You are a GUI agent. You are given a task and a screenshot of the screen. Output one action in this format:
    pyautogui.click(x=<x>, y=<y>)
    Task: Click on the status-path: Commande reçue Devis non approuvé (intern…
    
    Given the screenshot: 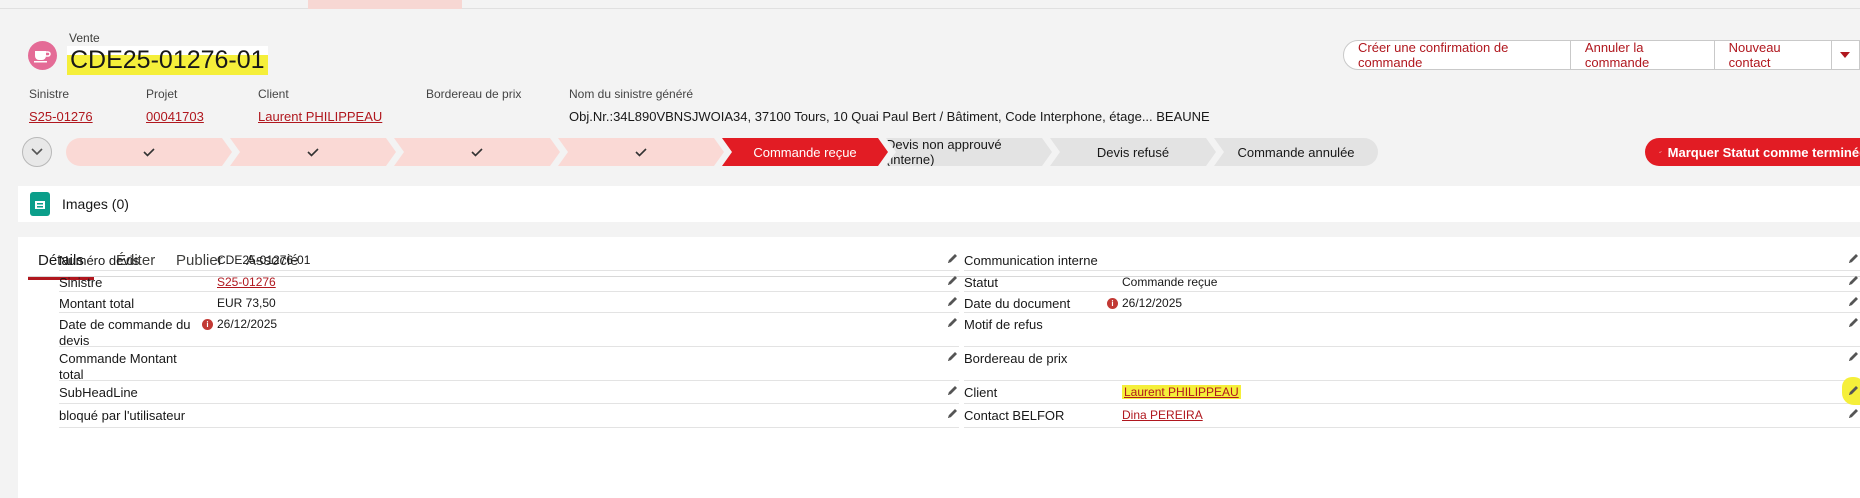 What is the action you would take?
    pyautogui.click(x=930, y=152)
    